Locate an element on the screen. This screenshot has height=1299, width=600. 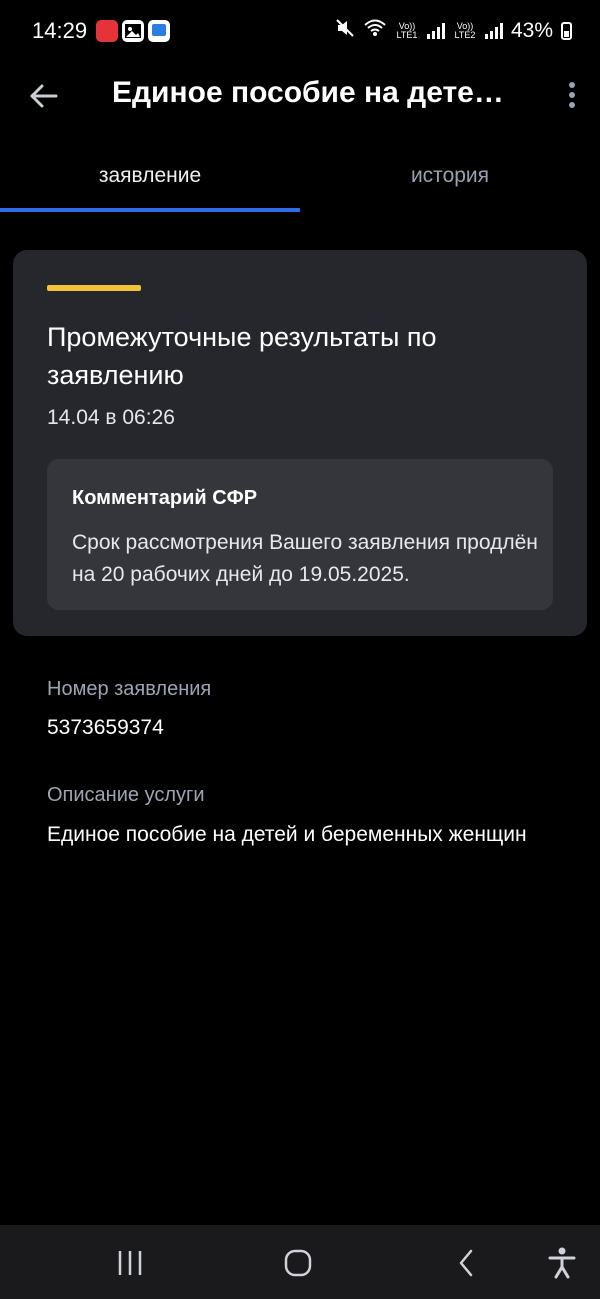
recent-apps-button is located at coordinates (130, 1263).